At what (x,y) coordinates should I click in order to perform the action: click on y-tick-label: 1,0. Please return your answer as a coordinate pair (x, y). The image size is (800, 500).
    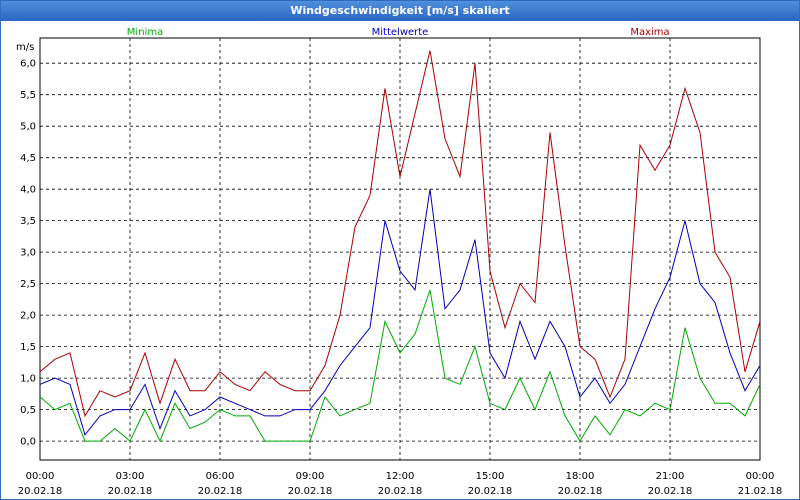
    Looking at the image, I should click on (28, 379).